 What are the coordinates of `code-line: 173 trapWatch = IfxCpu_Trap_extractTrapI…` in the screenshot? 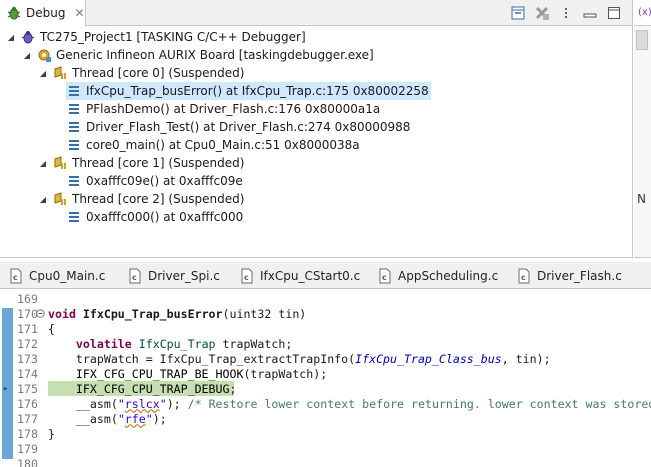 It's located at (325, 358).